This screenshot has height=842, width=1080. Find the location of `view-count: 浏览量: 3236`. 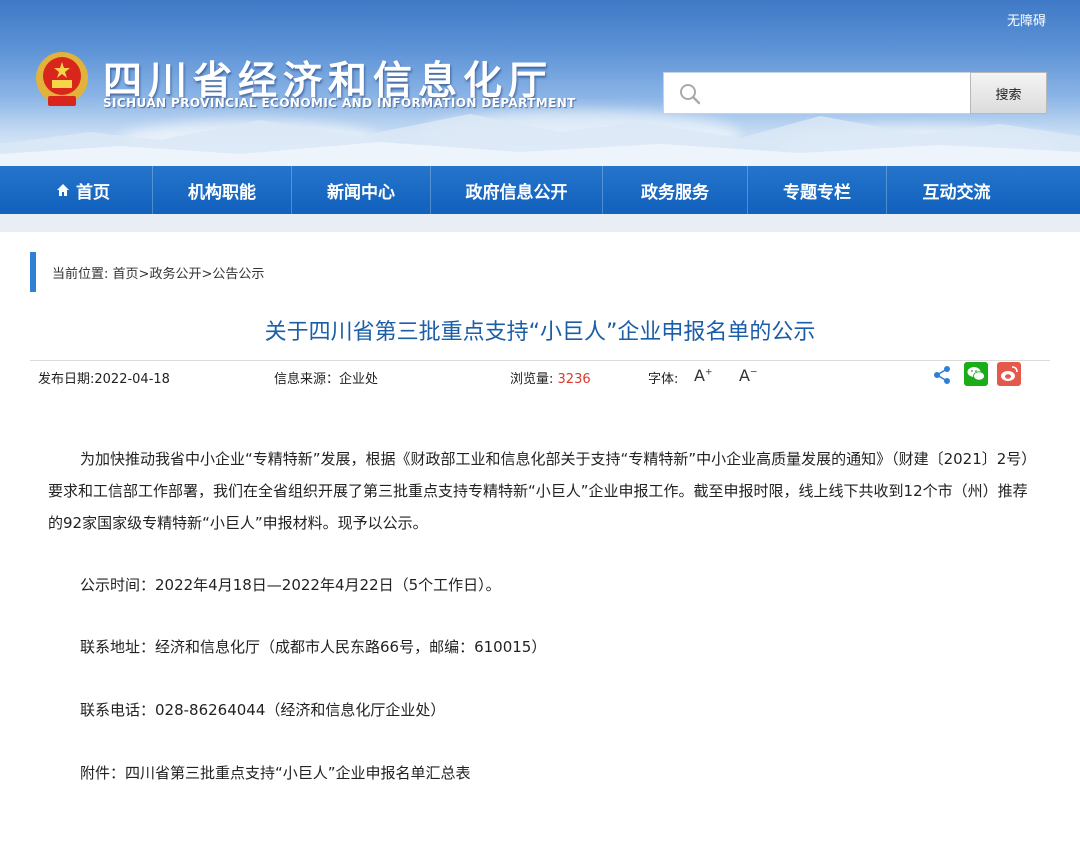

view-count: 浏览量: 3236 is located at coordinates (550, 377).